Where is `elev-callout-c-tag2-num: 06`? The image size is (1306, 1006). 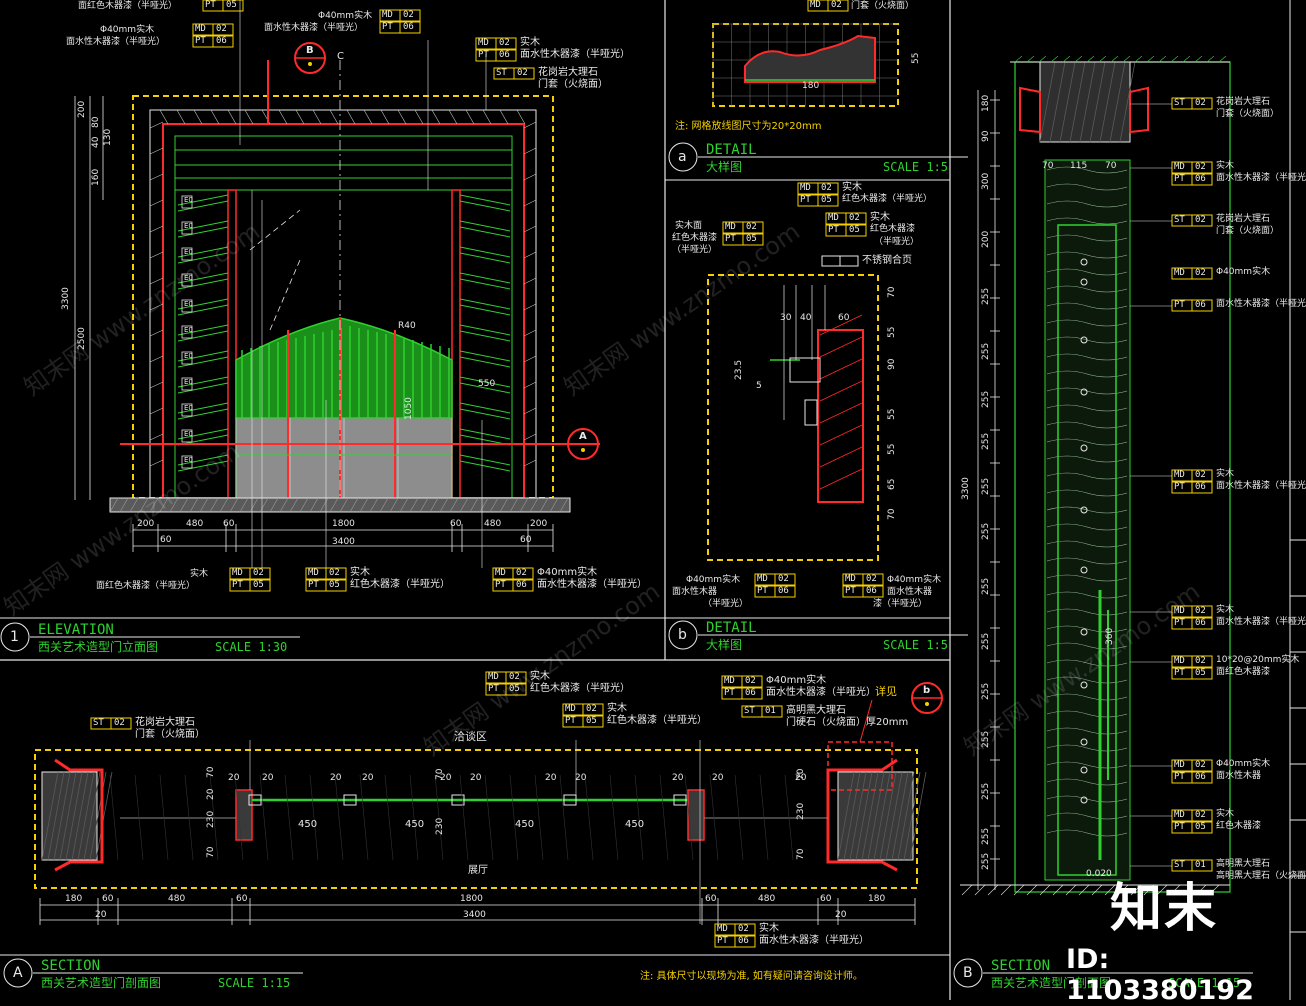
elev-callout-c-tag2-num: 06 is located at coordinates (408, 27).